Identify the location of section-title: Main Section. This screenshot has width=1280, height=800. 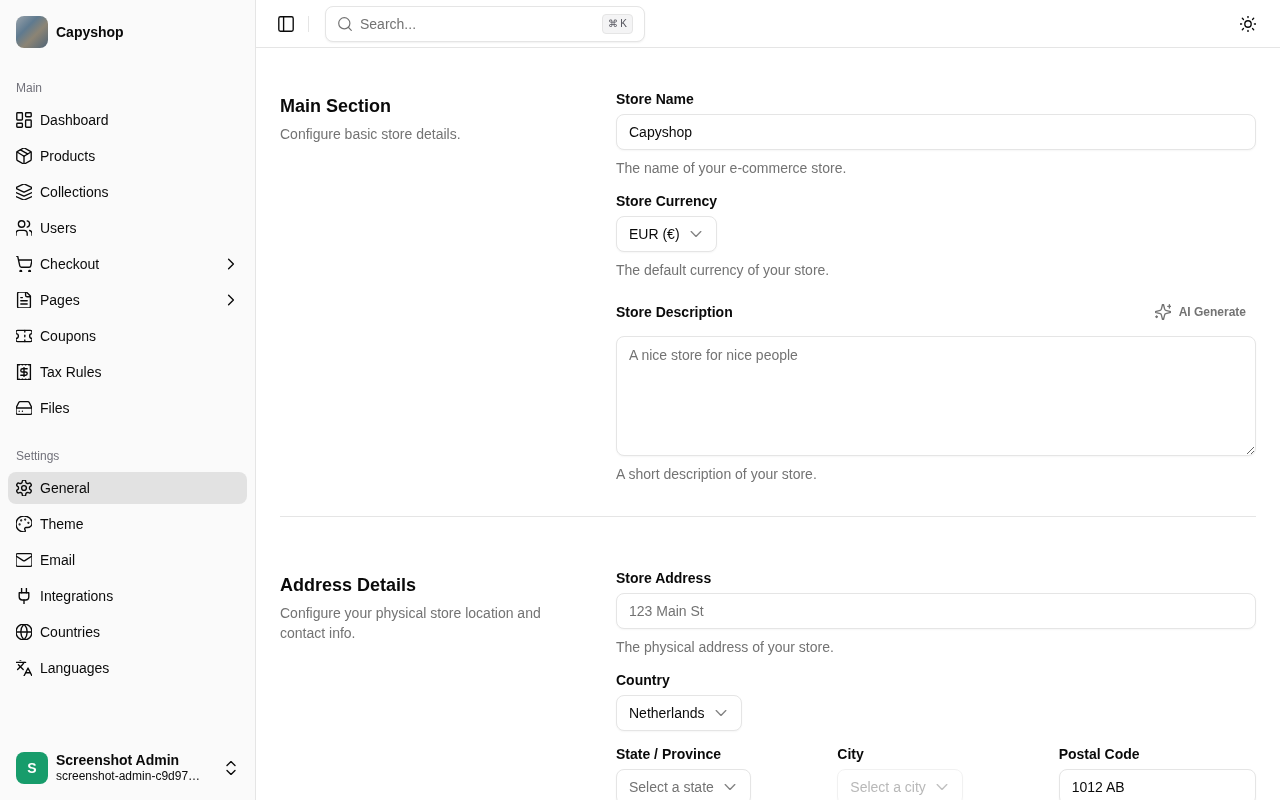
(336, 106).